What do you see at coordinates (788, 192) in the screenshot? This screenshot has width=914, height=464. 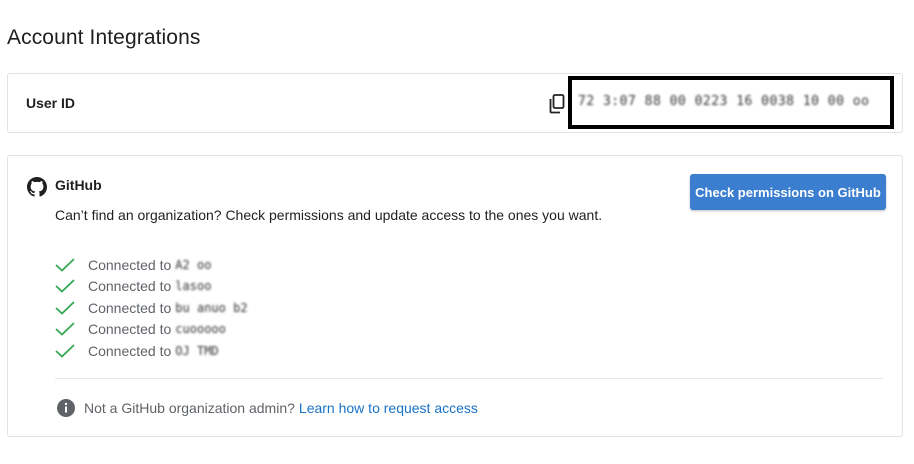 I see `check-permissions-button: Check permissions on GitHub` at bounding box center [788, 192].